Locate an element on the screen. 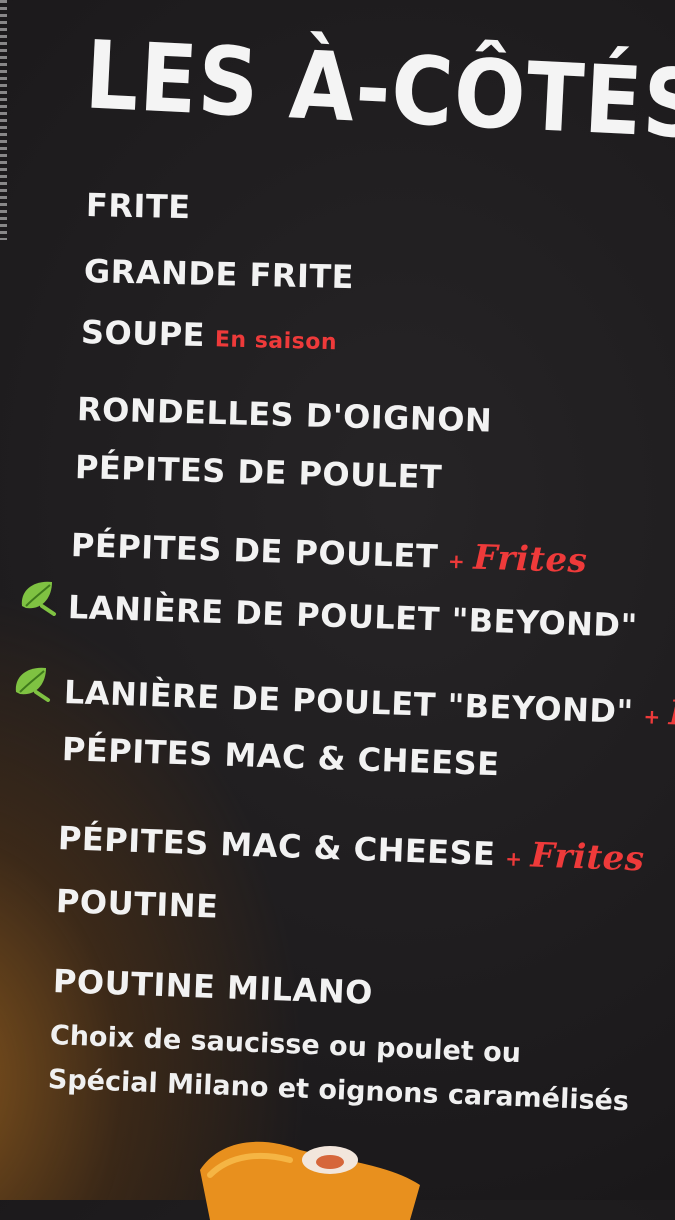 The image size is (675, 1220). frites-addon: F is located at coordinates (671, 713).